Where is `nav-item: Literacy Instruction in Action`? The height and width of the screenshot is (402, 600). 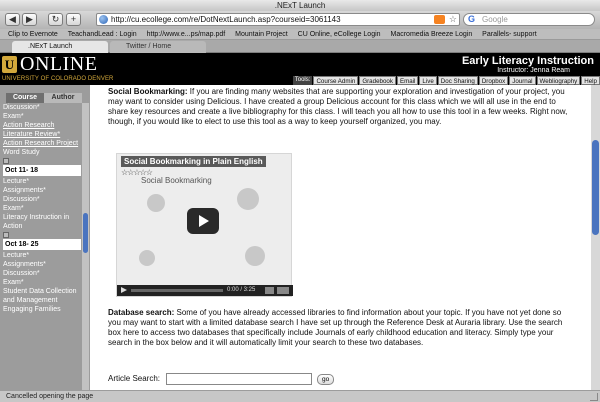 nav-item: Literacy Instruction in Action is located at coordinates (42, 222).